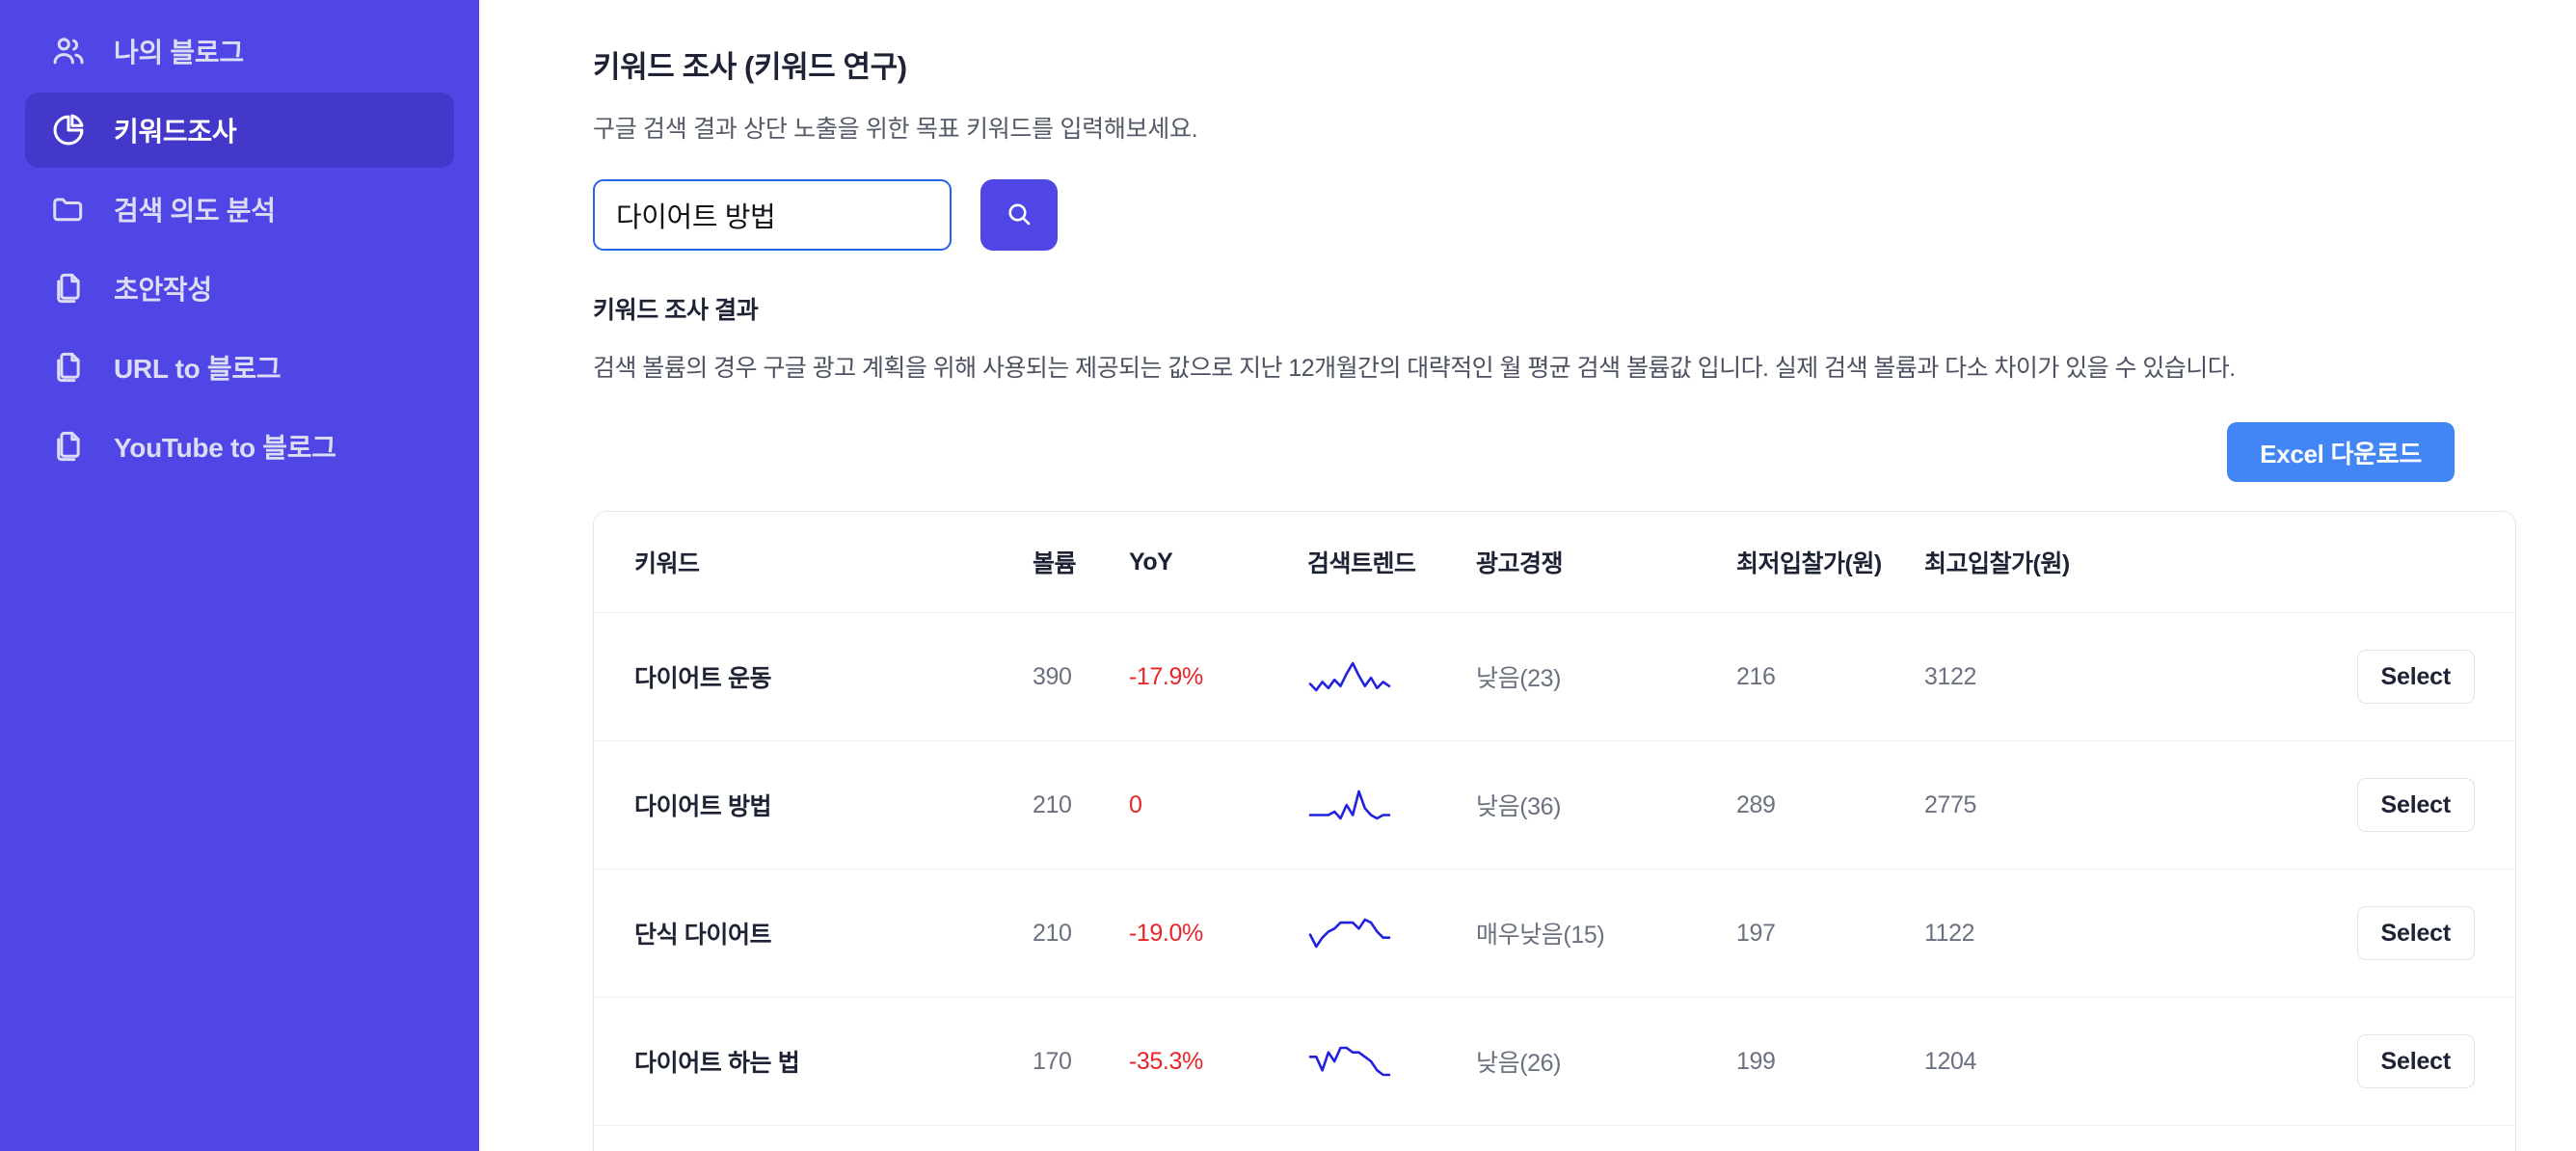 The width and height of the screenshot is (2576, 1151). Describe the element at coordinates (2049, 933) in the screenshot. I see `cell-max-bid: 1122` at that location.